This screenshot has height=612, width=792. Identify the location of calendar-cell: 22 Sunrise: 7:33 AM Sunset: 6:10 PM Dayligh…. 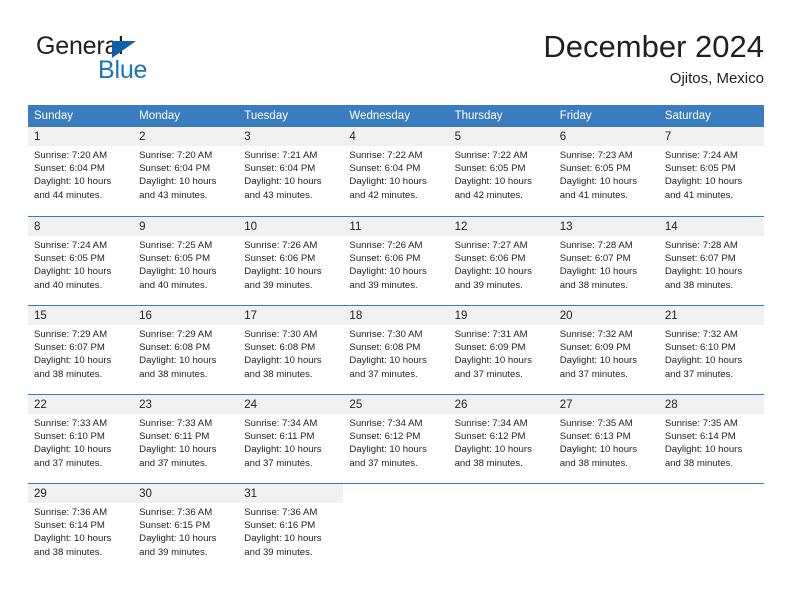
(81, 438).